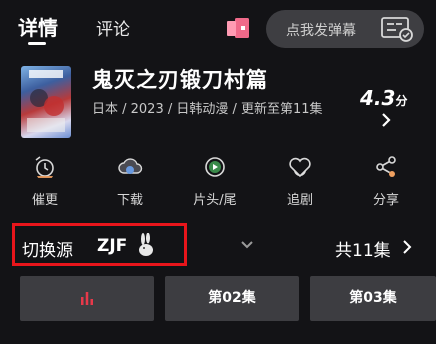  What do you see at coordinates (44, 167) in the screenshot?
I see `alarm-icon` at bounding box center [44, 167].